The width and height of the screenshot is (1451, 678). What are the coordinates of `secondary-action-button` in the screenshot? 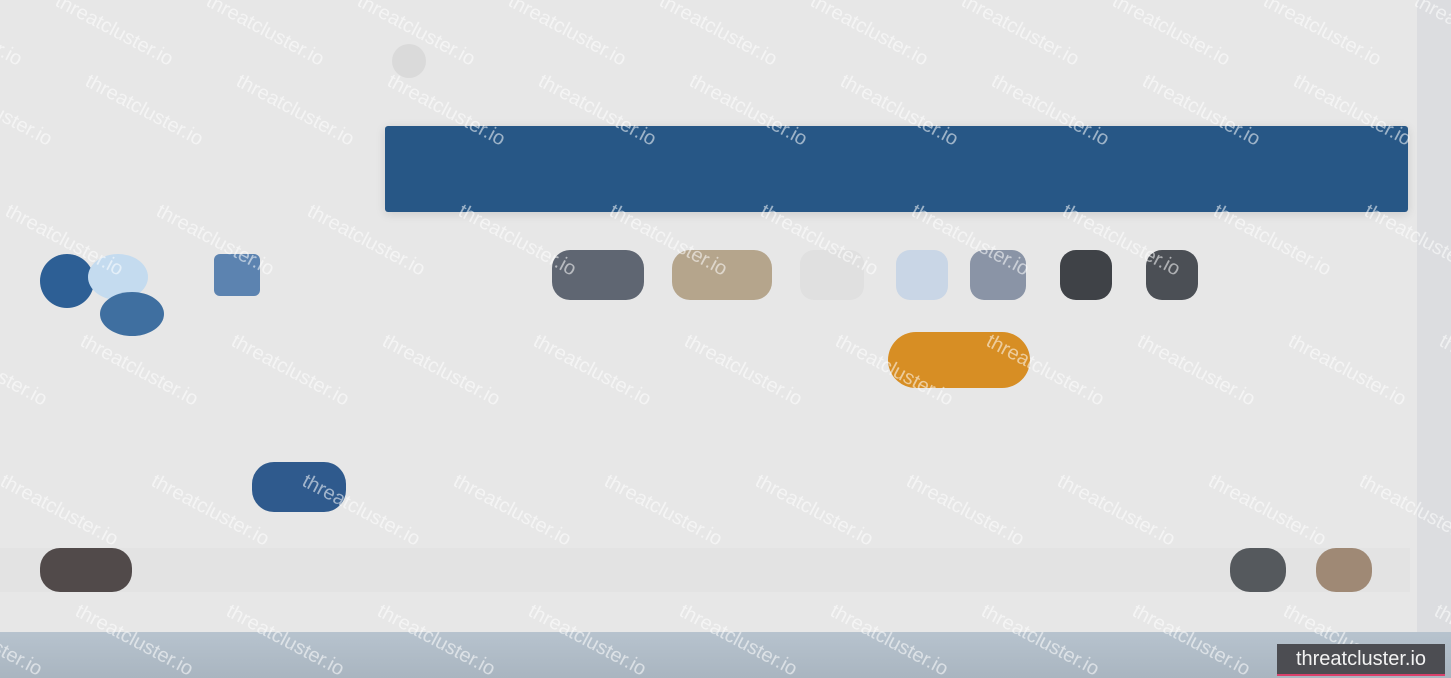 It's located at (299, 487).